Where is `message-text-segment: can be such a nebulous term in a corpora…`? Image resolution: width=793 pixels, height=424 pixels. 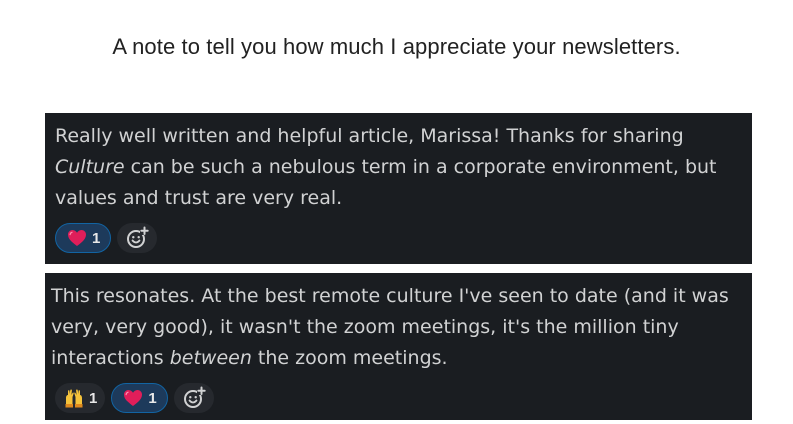 message-text-segment: can be such a nebulous term in a corpora… is located at coordinates (420, 167).